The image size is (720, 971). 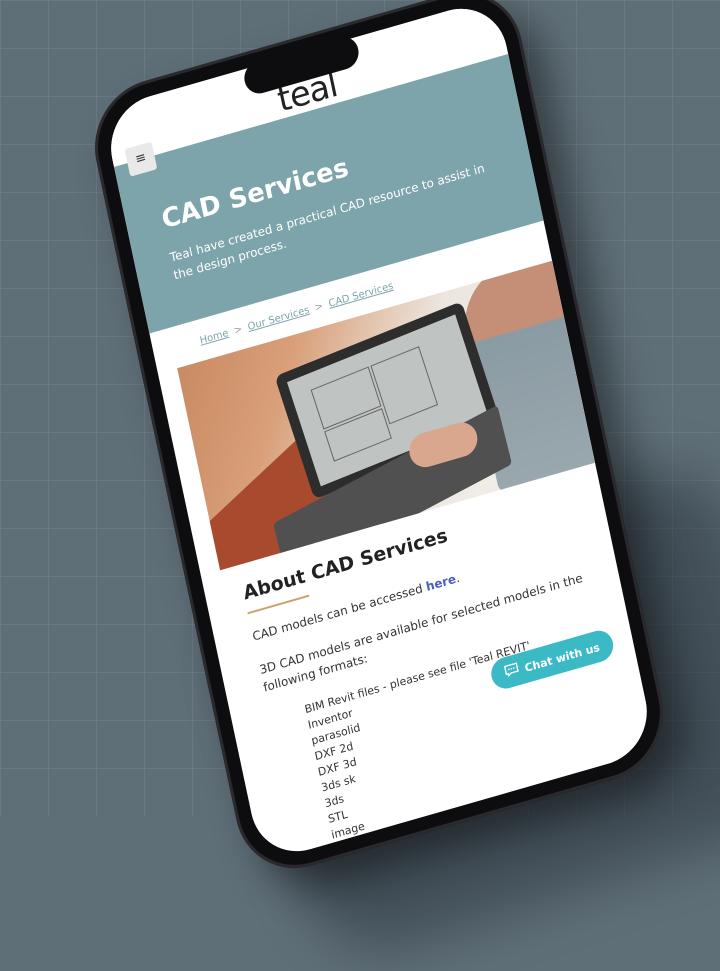 What do you see at coordinates (278, 319) in the screenshot?
I see `breadcrumb-our-services: Our Services` at bounding box center [278, 319].